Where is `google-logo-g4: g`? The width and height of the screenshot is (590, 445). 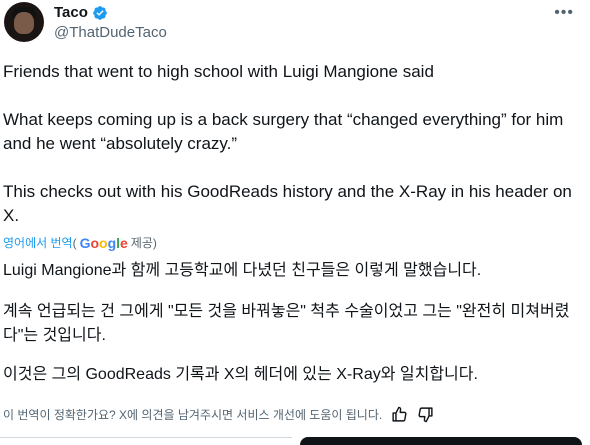
google-logo-g4: g is located at coordinates (112, 242).